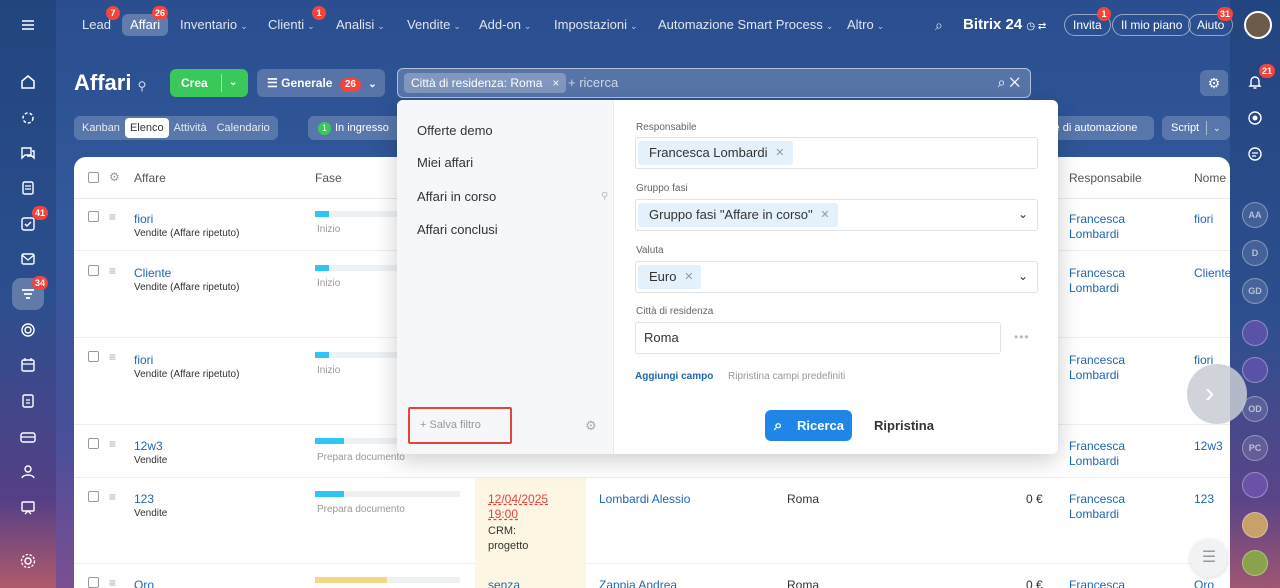 Image resolution: width=1280 pixels, height=588 pixels. Describe the element at coordinates (28, 365) in the screenshot. I see `calendar-icon` at that location.